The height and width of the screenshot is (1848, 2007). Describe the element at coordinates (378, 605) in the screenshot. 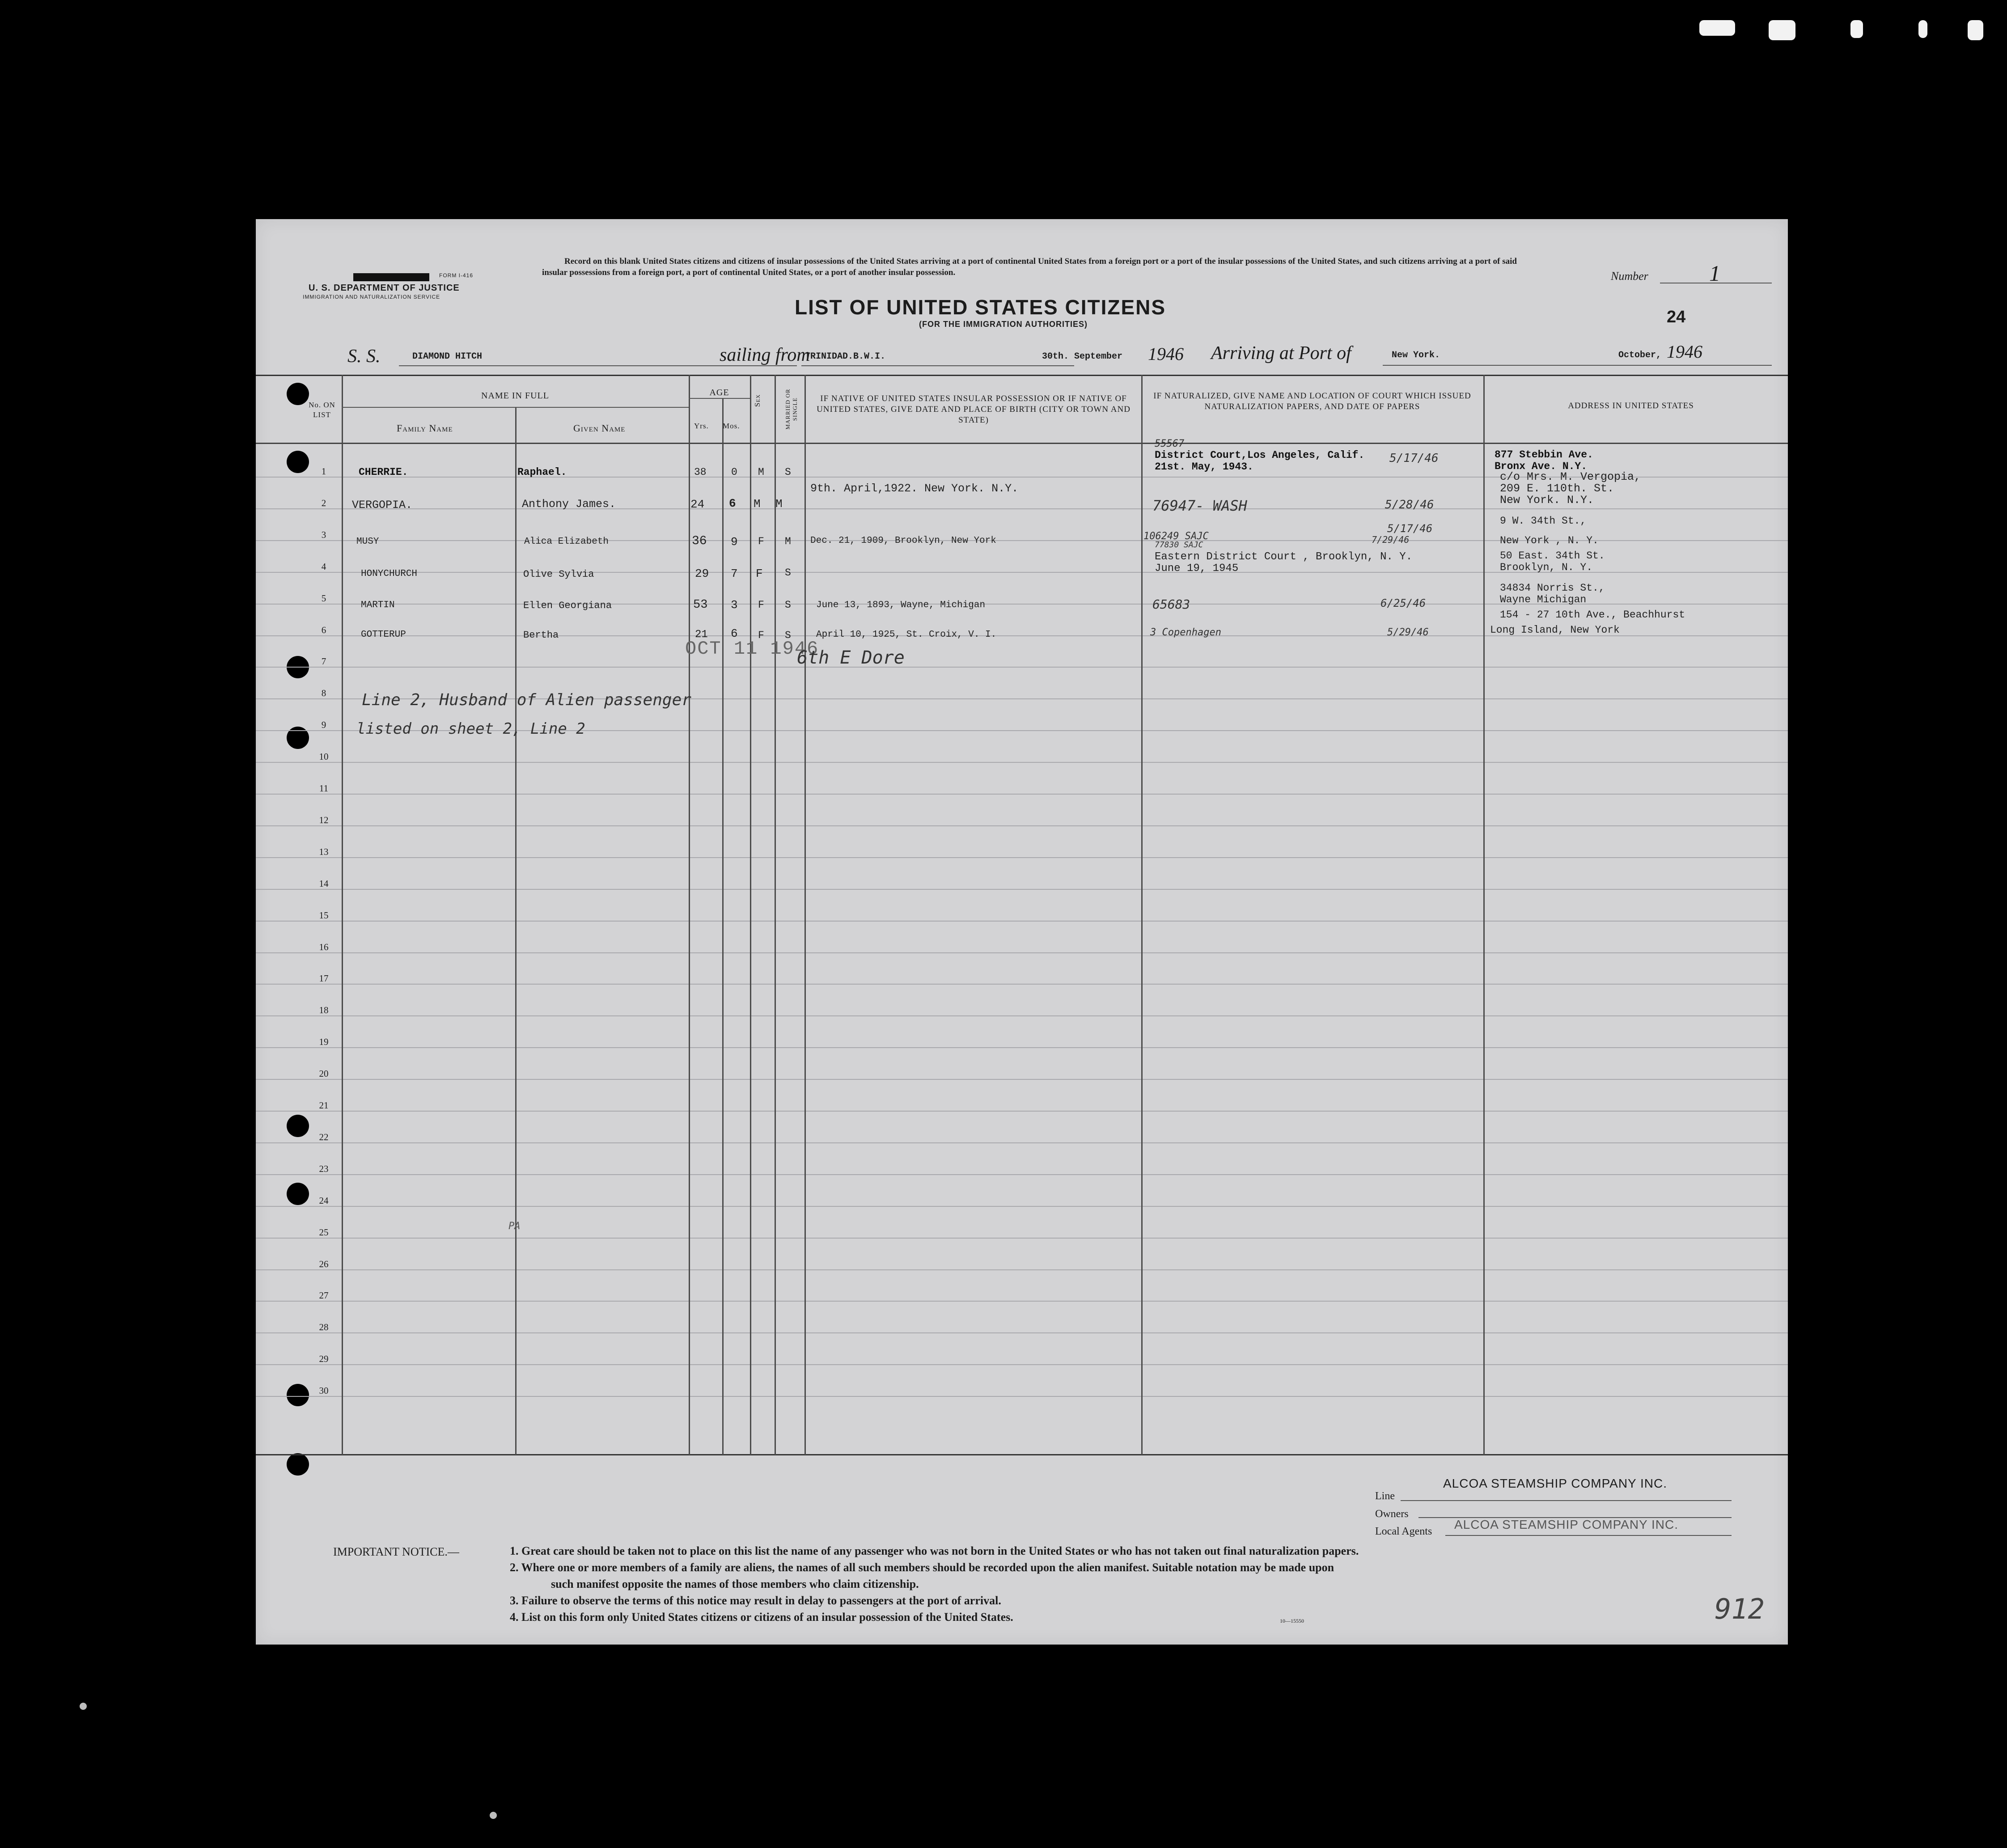

I see `family-name: MARTIN` at that location.